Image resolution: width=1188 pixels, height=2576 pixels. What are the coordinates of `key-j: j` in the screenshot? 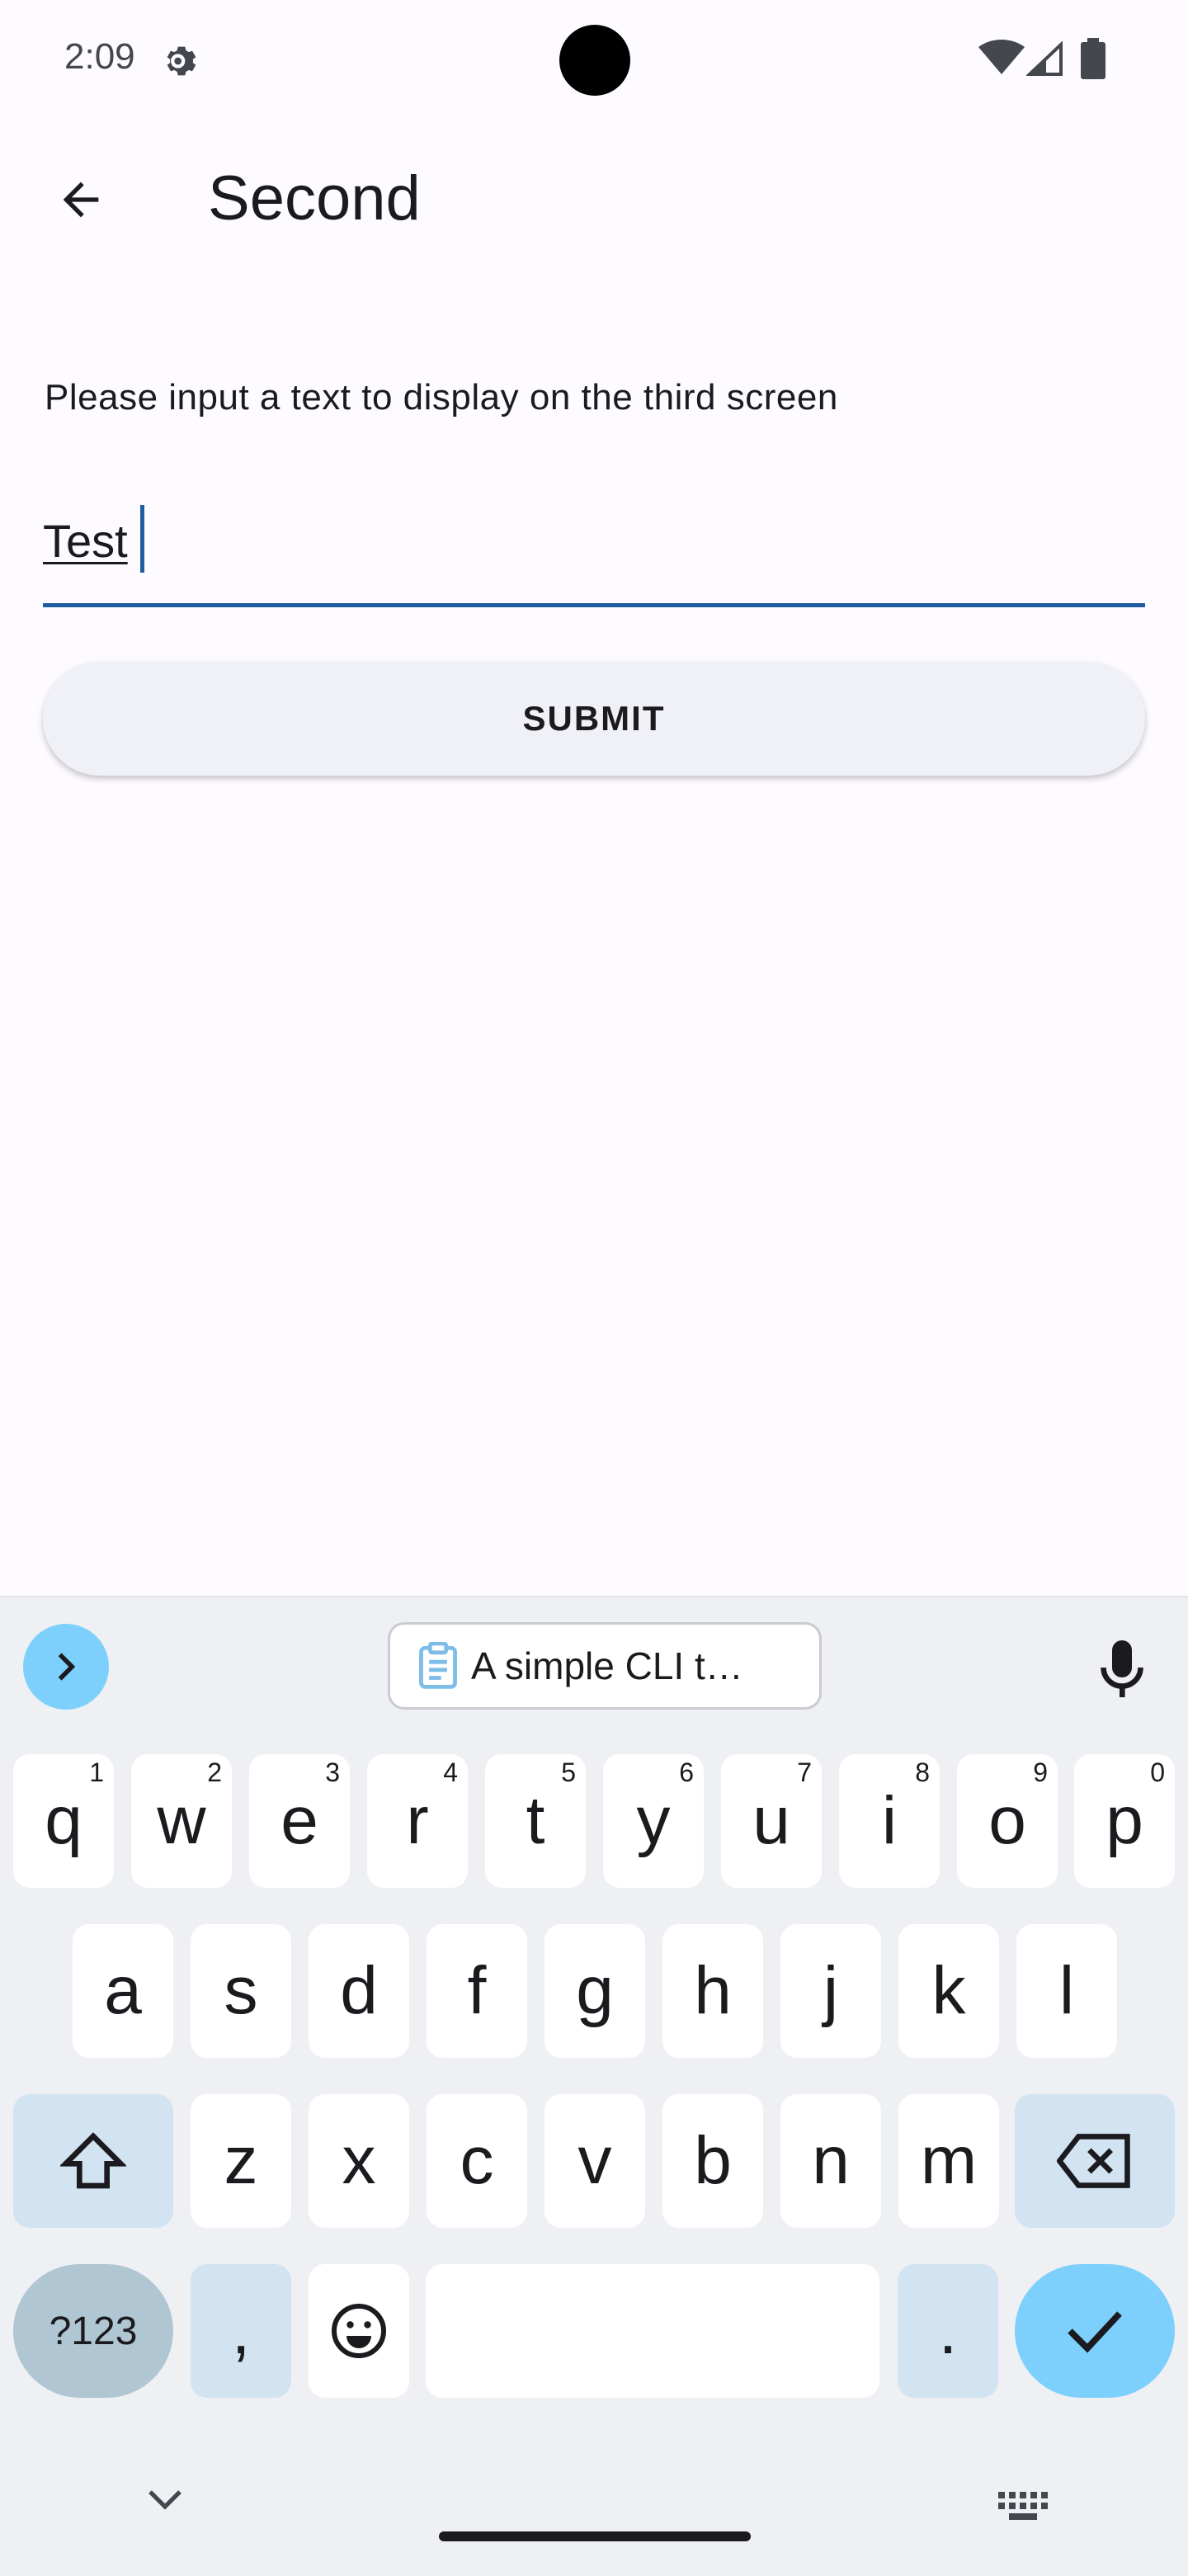 It's located at (830, 1991).